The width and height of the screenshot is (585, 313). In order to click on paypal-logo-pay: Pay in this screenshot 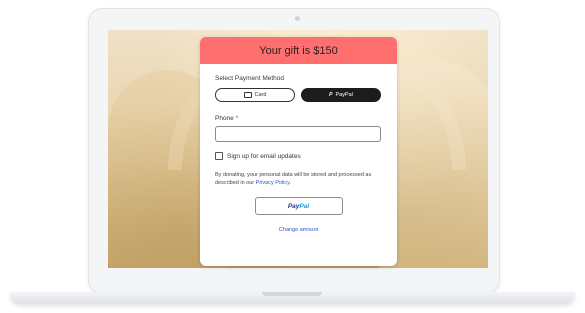, I will do `click(293, 206)`.